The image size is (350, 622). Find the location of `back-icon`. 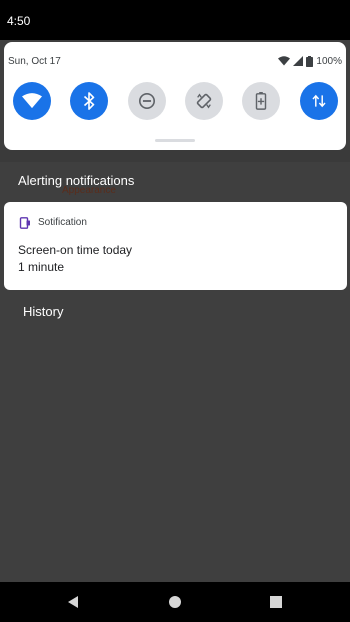

back-icon is located at coordinates (73, 602).